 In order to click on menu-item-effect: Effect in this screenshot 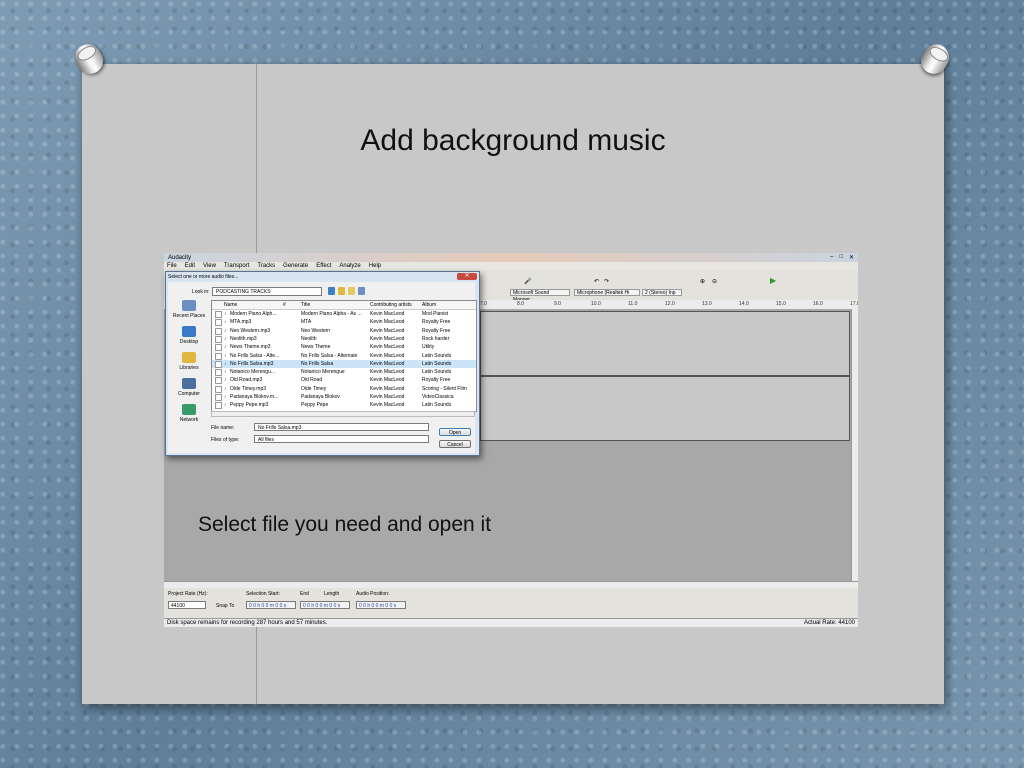, I will do `click(323, 266)`.